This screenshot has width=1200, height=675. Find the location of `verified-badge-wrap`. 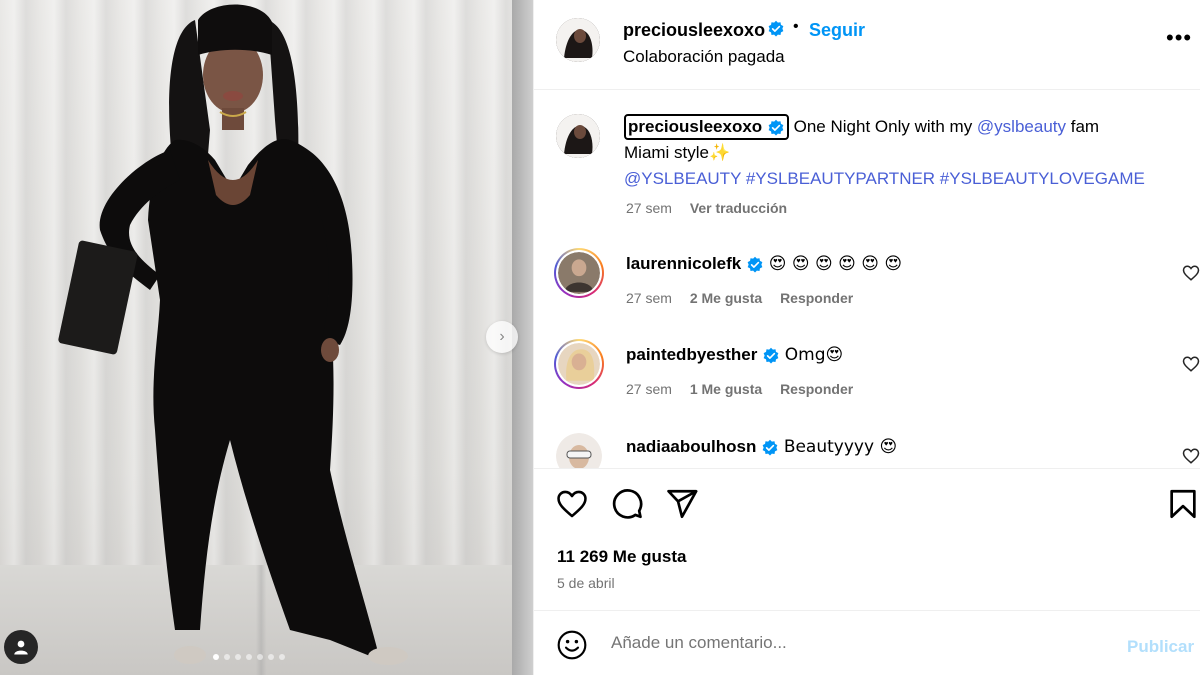

verified-badge-wrap is located at coordinates (776, 29).